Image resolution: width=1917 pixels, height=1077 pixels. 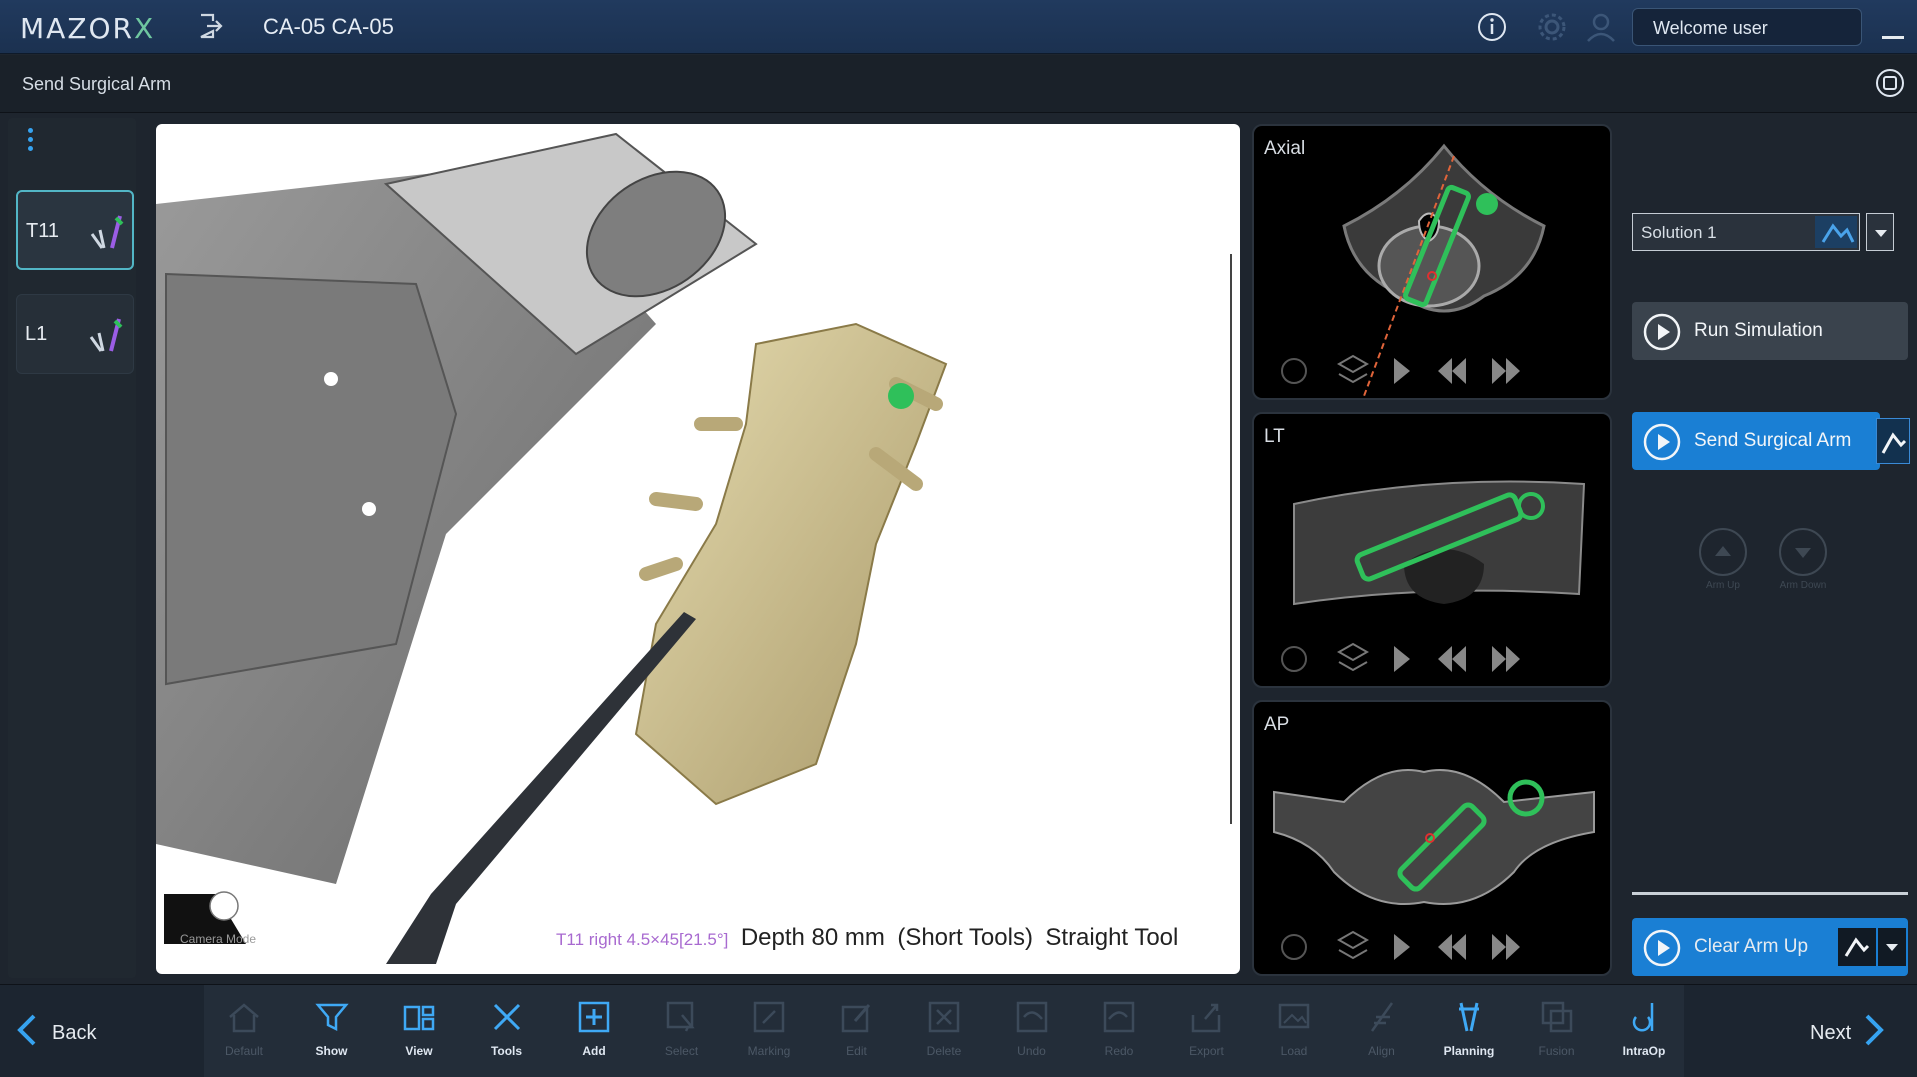 What do you see at coordinates (1557, 1019) in the screenshot?
I see `fusion-icon` at bounding box center [1557, 1019].